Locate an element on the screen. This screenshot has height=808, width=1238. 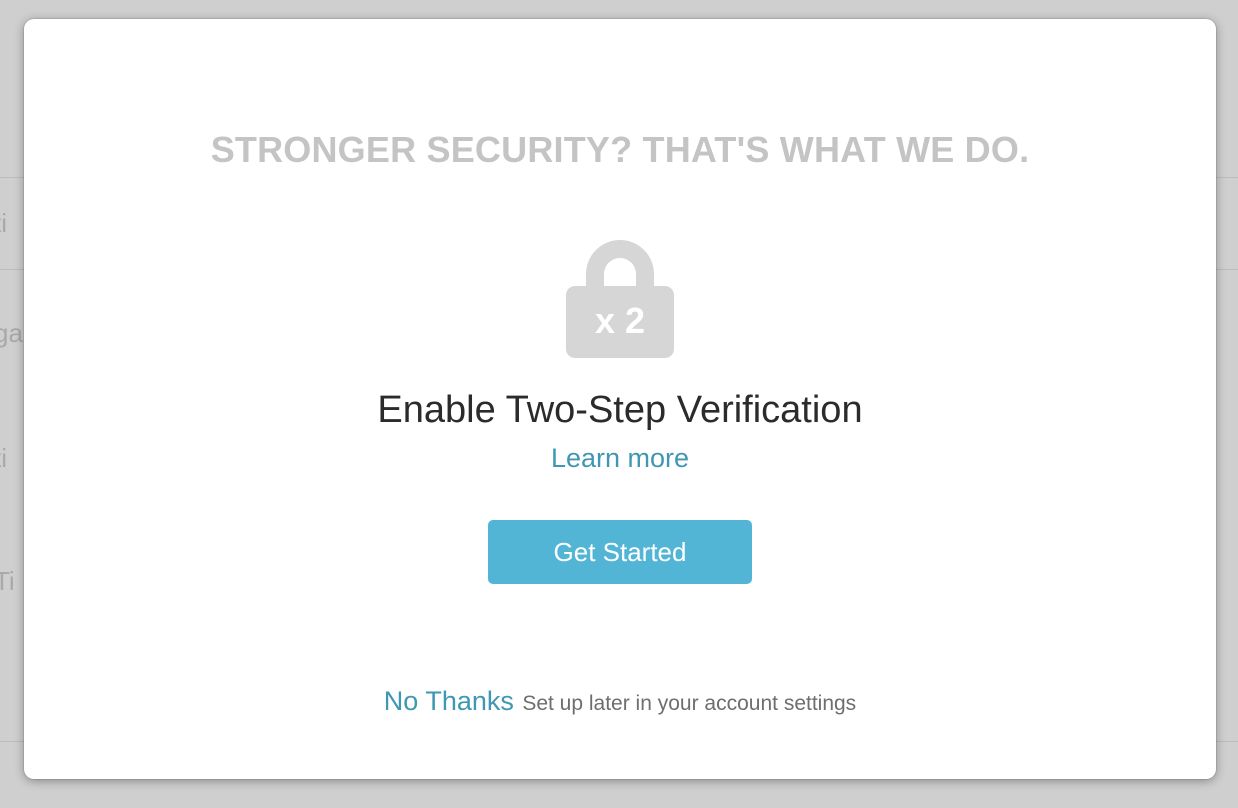
learn-more-link: Learn more is located at coordinates (620, 458).